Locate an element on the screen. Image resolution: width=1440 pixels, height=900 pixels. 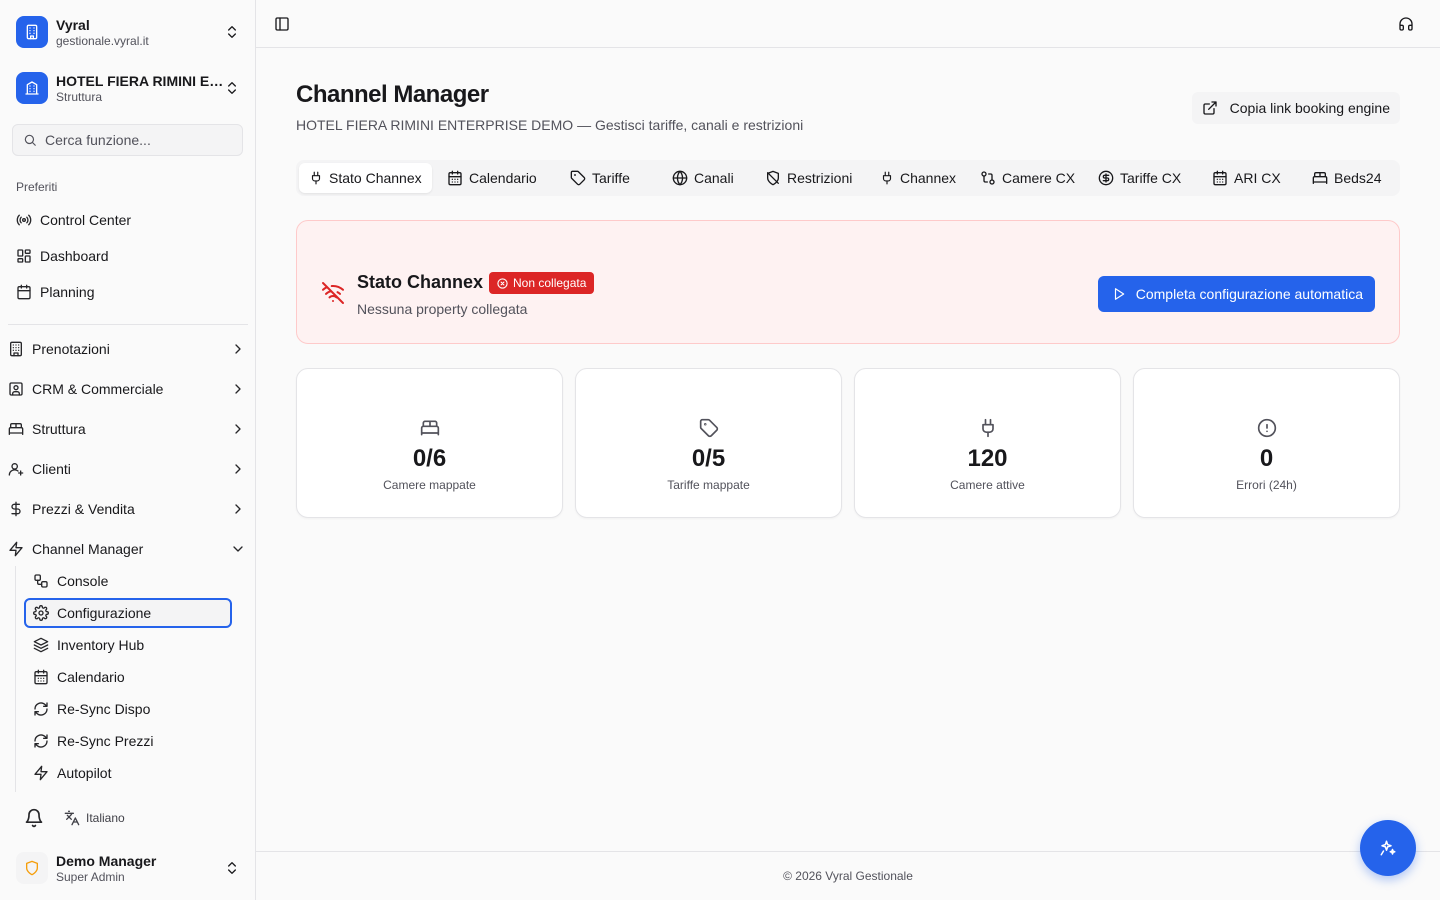
workspace-switcher: Vyral gestionale.vyral.it is located at coordinates (128, 32).